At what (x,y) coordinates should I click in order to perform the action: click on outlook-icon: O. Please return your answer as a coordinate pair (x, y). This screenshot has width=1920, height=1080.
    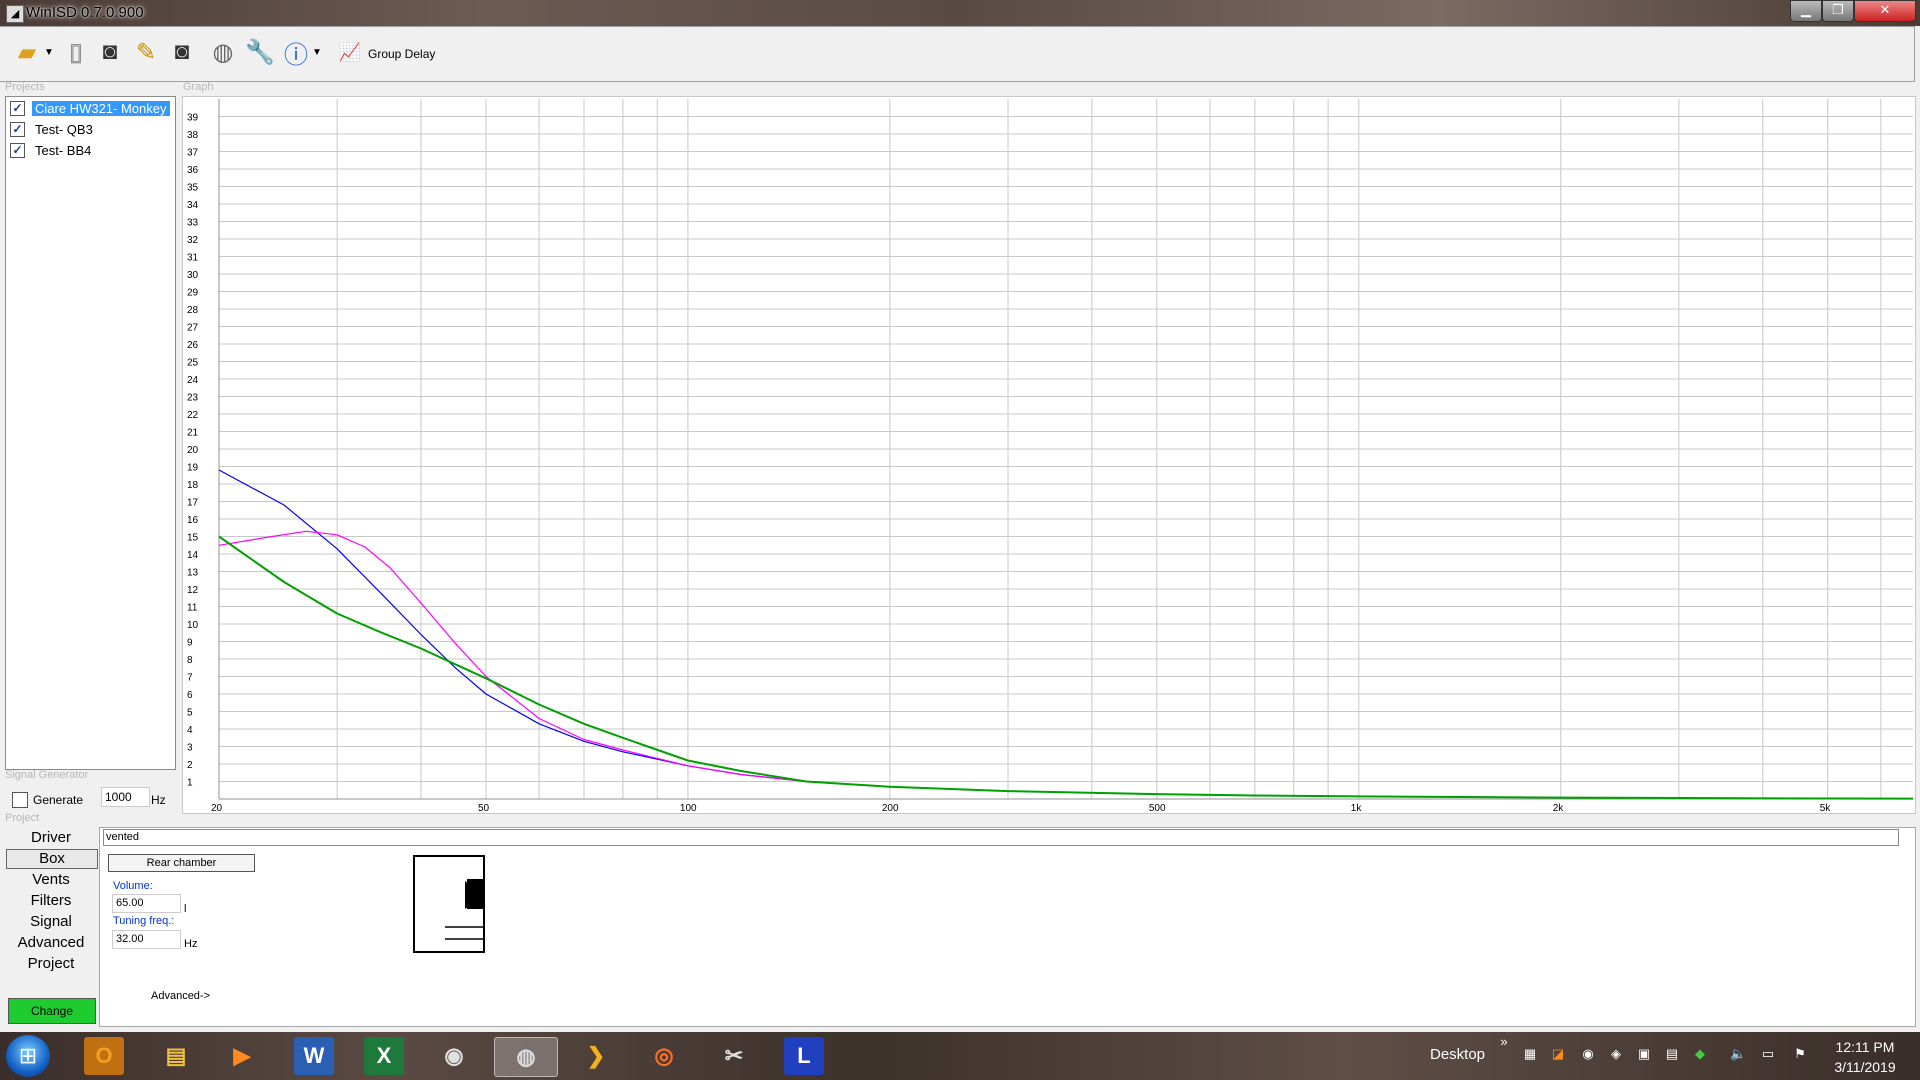
    Looking at the image, I should click on (104, 1056).